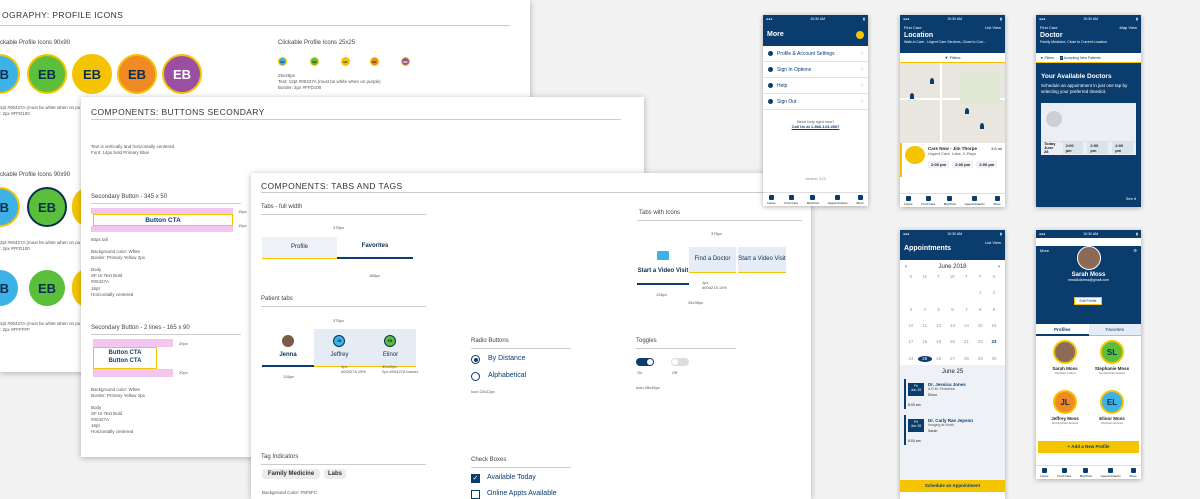 This screenshot has width=1200, height=499. Describe the element at coordinates (925, 326) in the screenshot. I see `calendar-day: 11` at that location.